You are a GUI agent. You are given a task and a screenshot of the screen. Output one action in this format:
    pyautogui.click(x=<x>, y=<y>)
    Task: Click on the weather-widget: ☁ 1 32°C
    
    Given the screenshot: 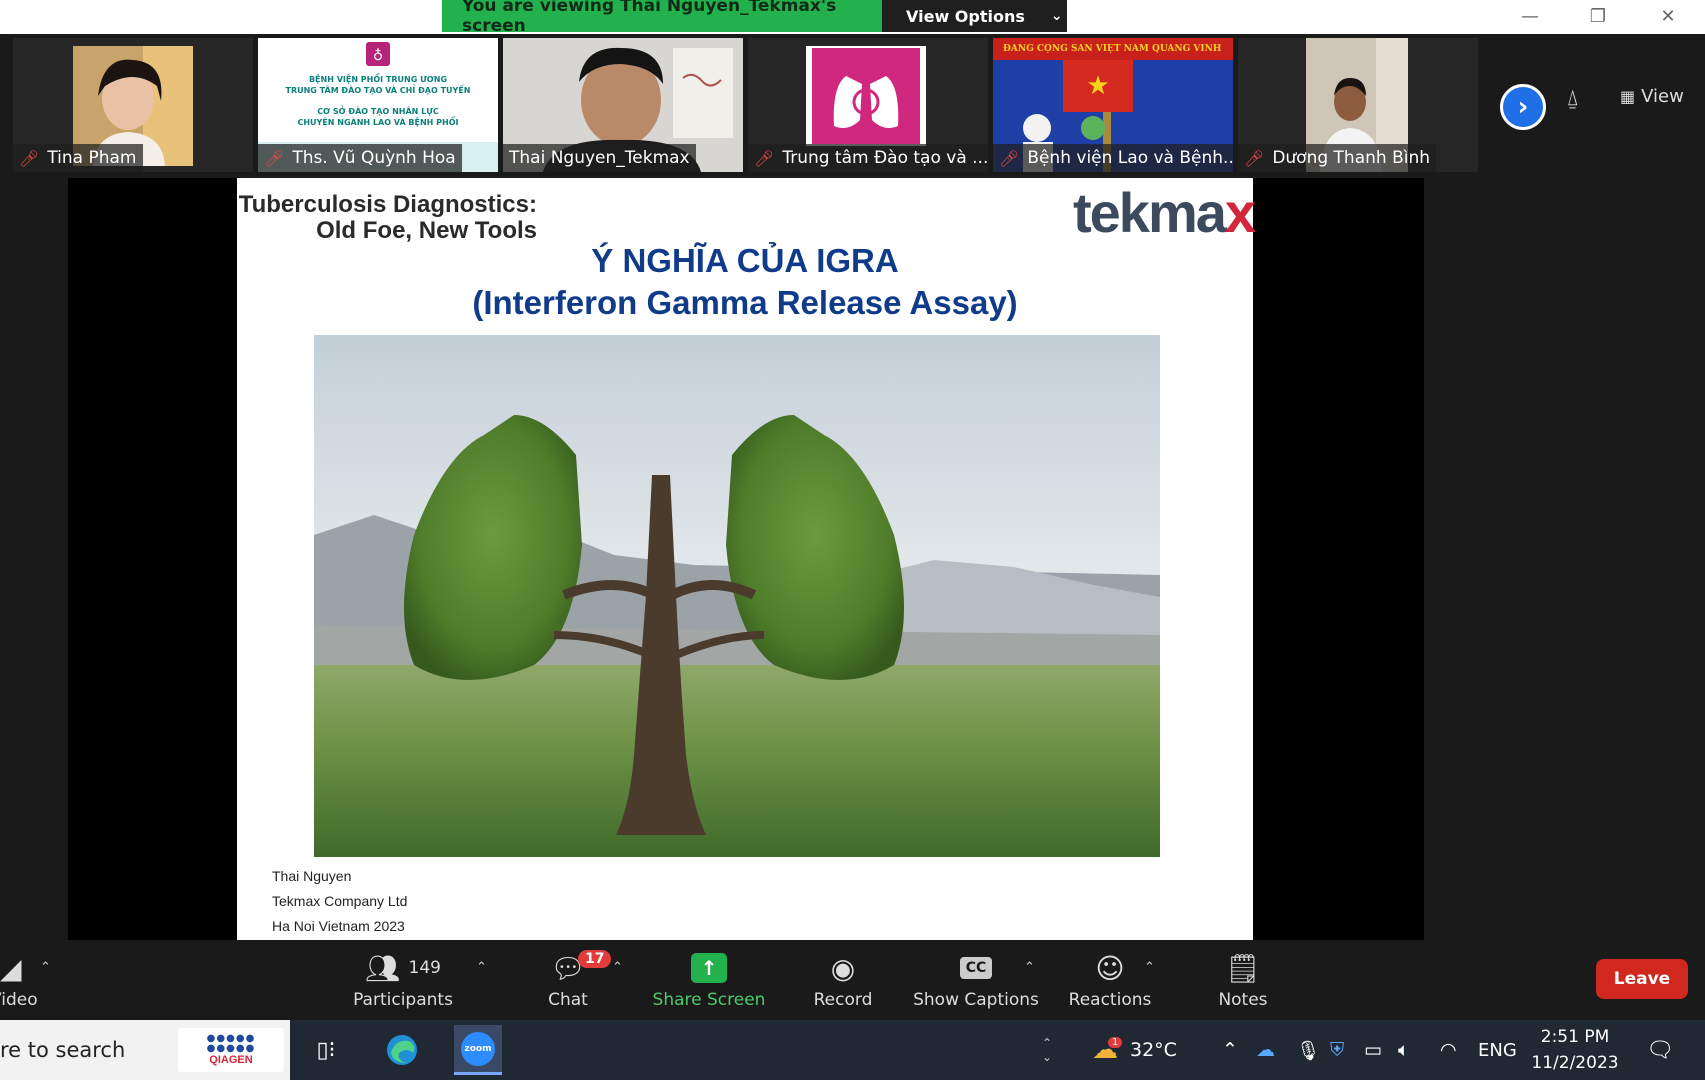 What is the action you would take?
    pyautogui.click(x=1134, y=1050)
    